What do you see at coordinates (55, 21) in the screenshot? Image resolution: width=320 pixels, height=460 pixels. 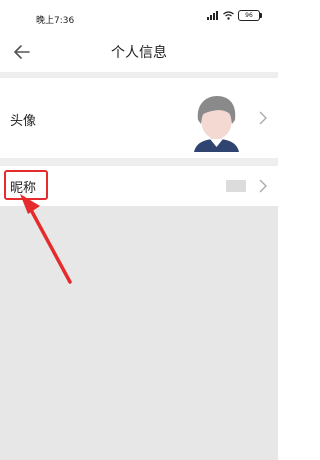 I see `status-time: 晚上7:36` at bounding box center [55, 21].